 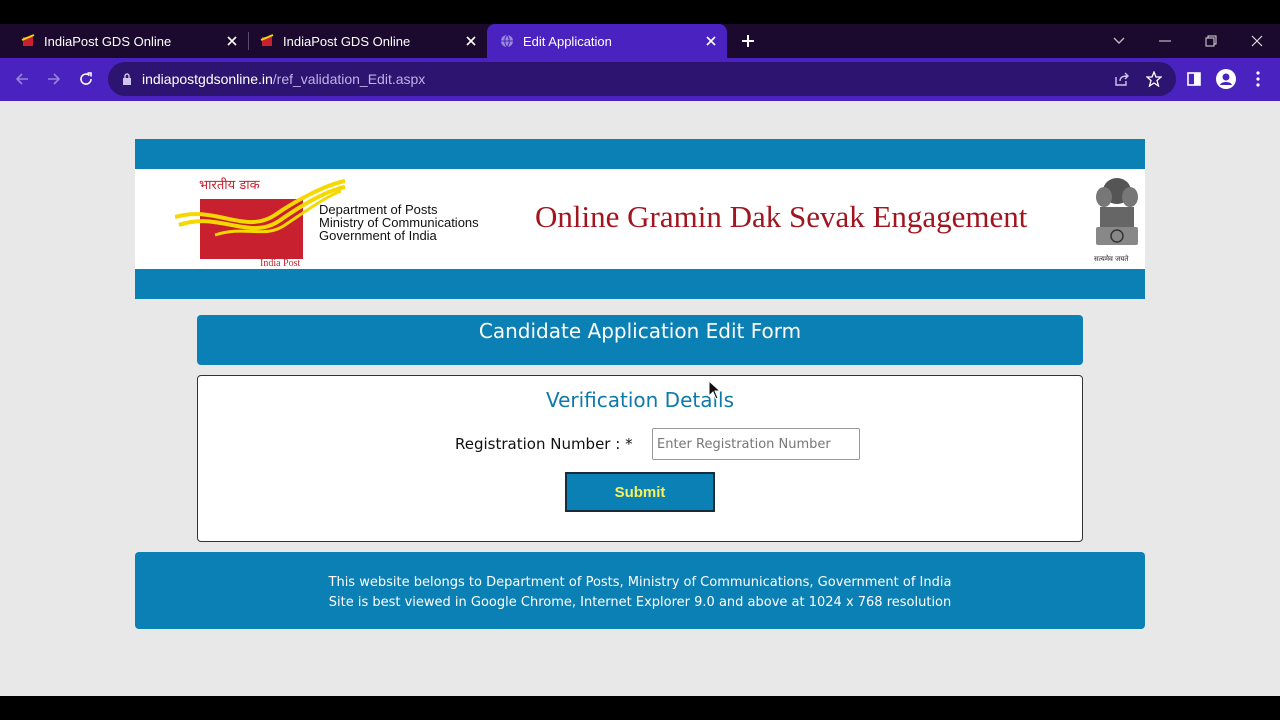 I want to click on verification-title: Verification Details, so click(x=640, y=400).